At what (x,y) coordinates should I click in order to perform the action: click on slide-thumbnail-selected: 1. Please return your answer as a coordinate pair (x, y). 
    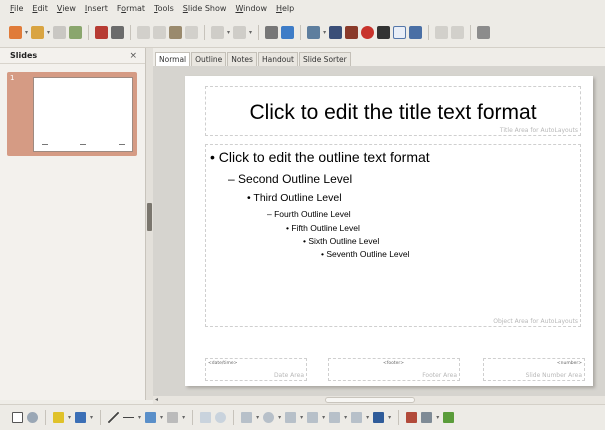
    Looking at the image, I should click on (72, 114).